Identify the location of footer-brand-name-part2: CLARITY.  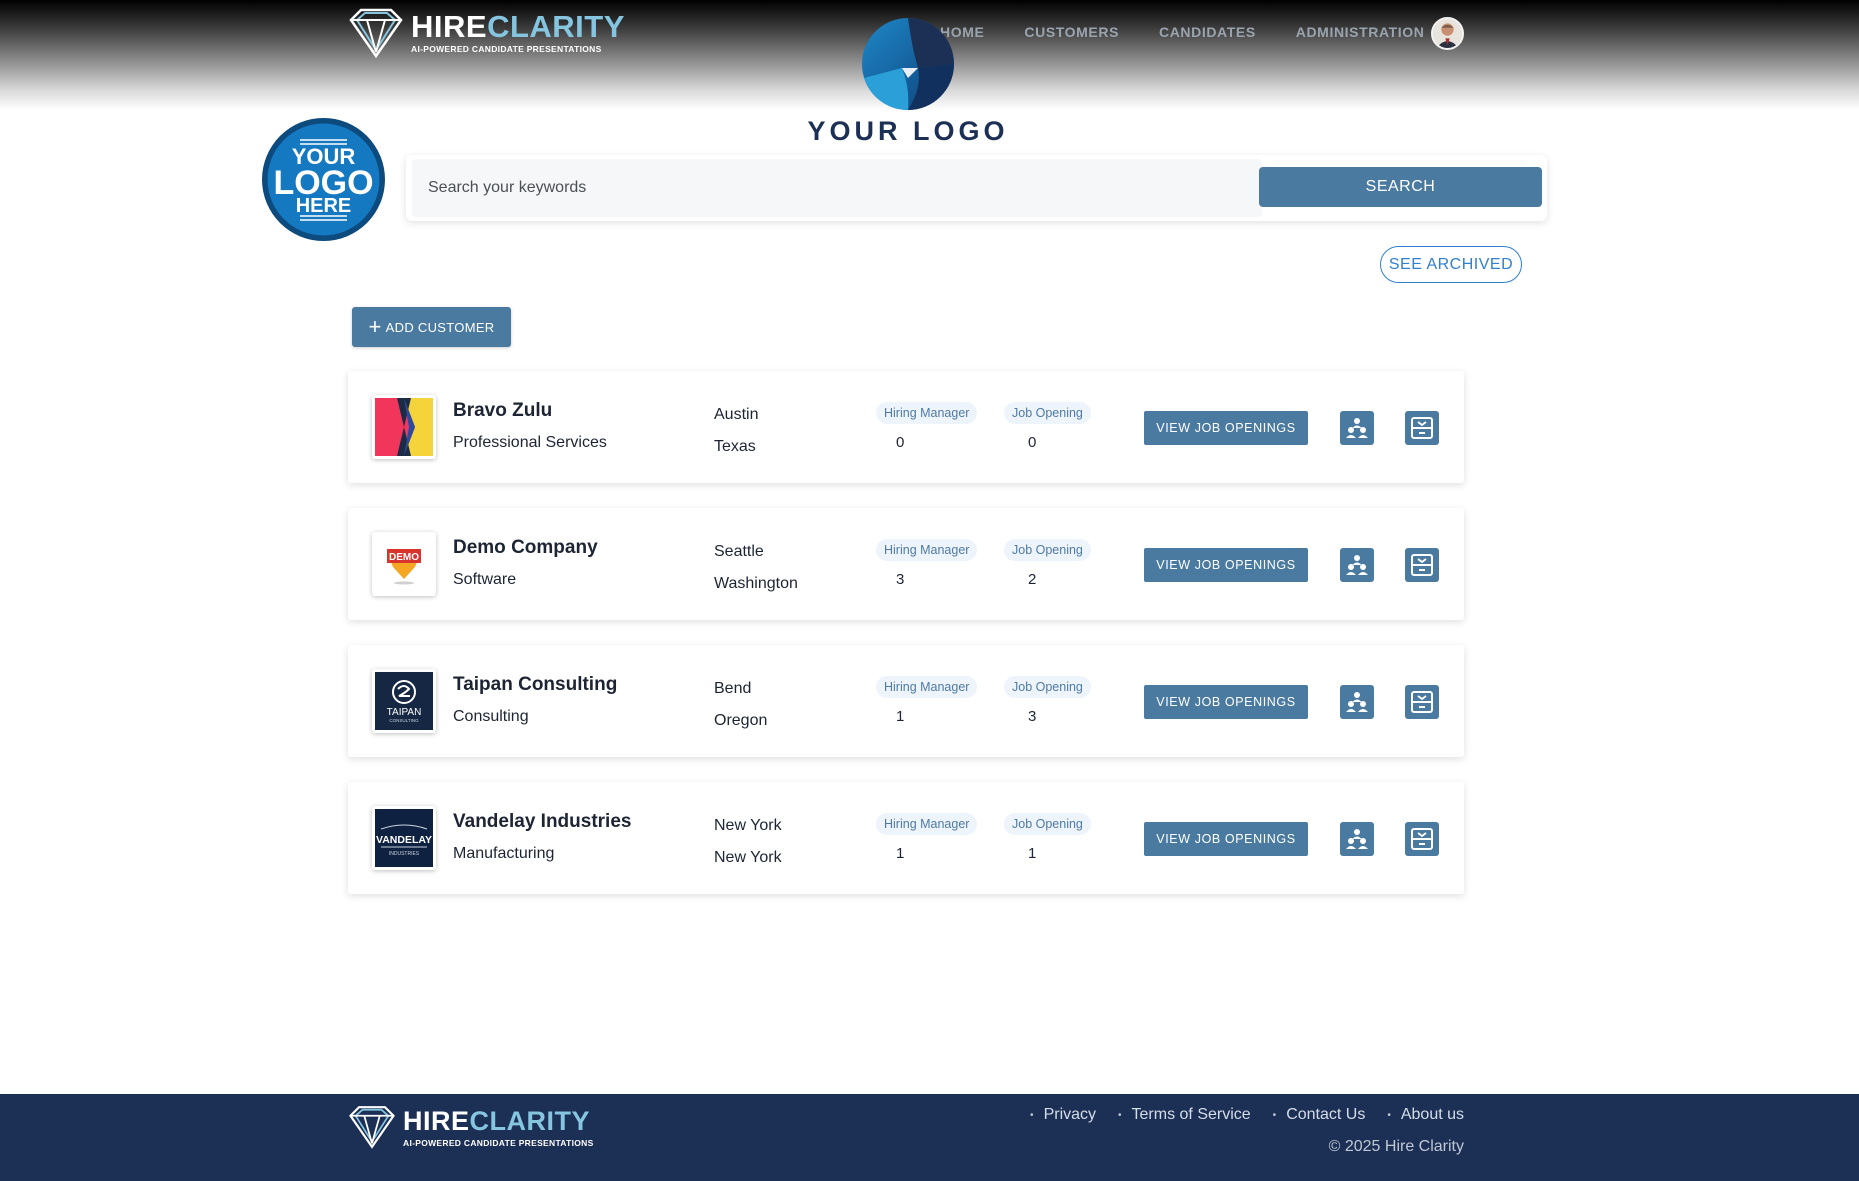
(530, 1121).